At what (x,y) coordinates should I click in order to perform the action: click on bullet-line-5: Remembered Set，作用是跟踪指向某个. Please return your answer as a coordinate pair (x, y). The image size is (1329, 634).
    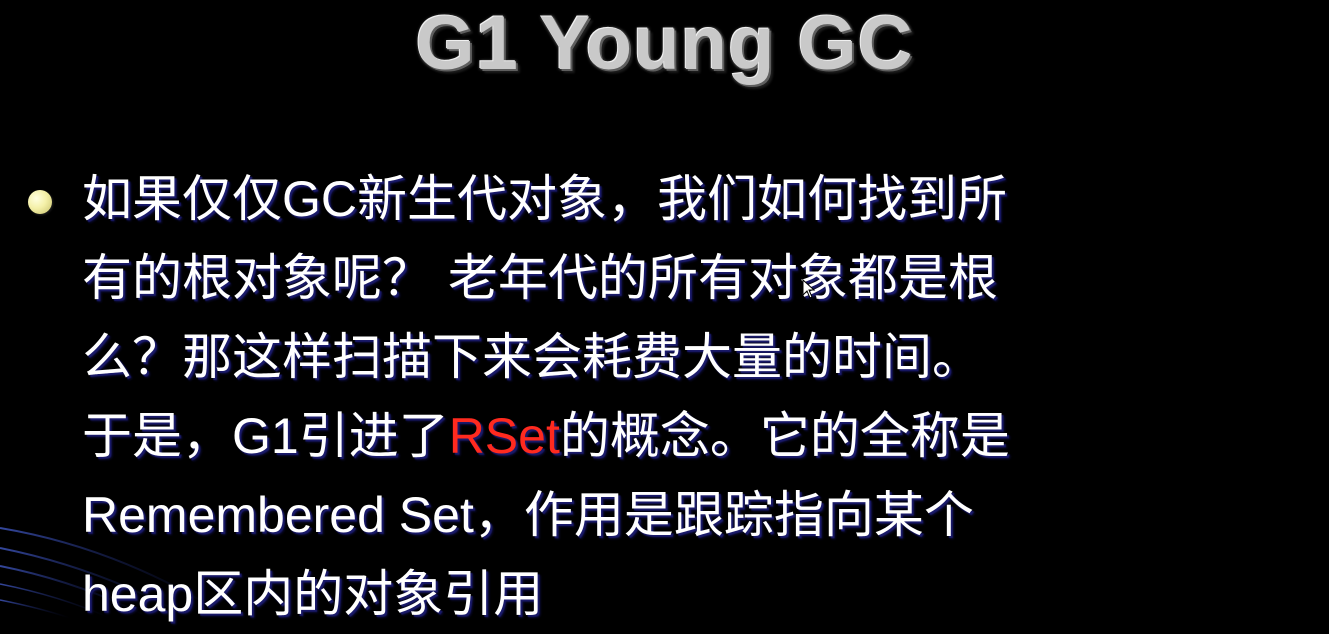
    Looking at the image, I should click on (692, 515).